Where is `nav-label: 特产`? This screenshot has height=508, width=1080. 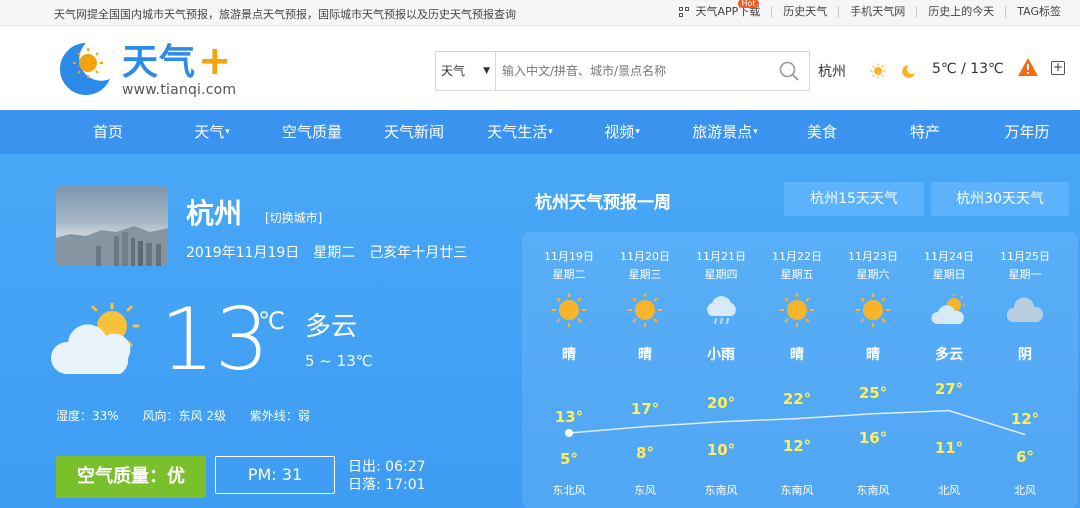 nav-label: 特产 is located at coordinates (925, 132).